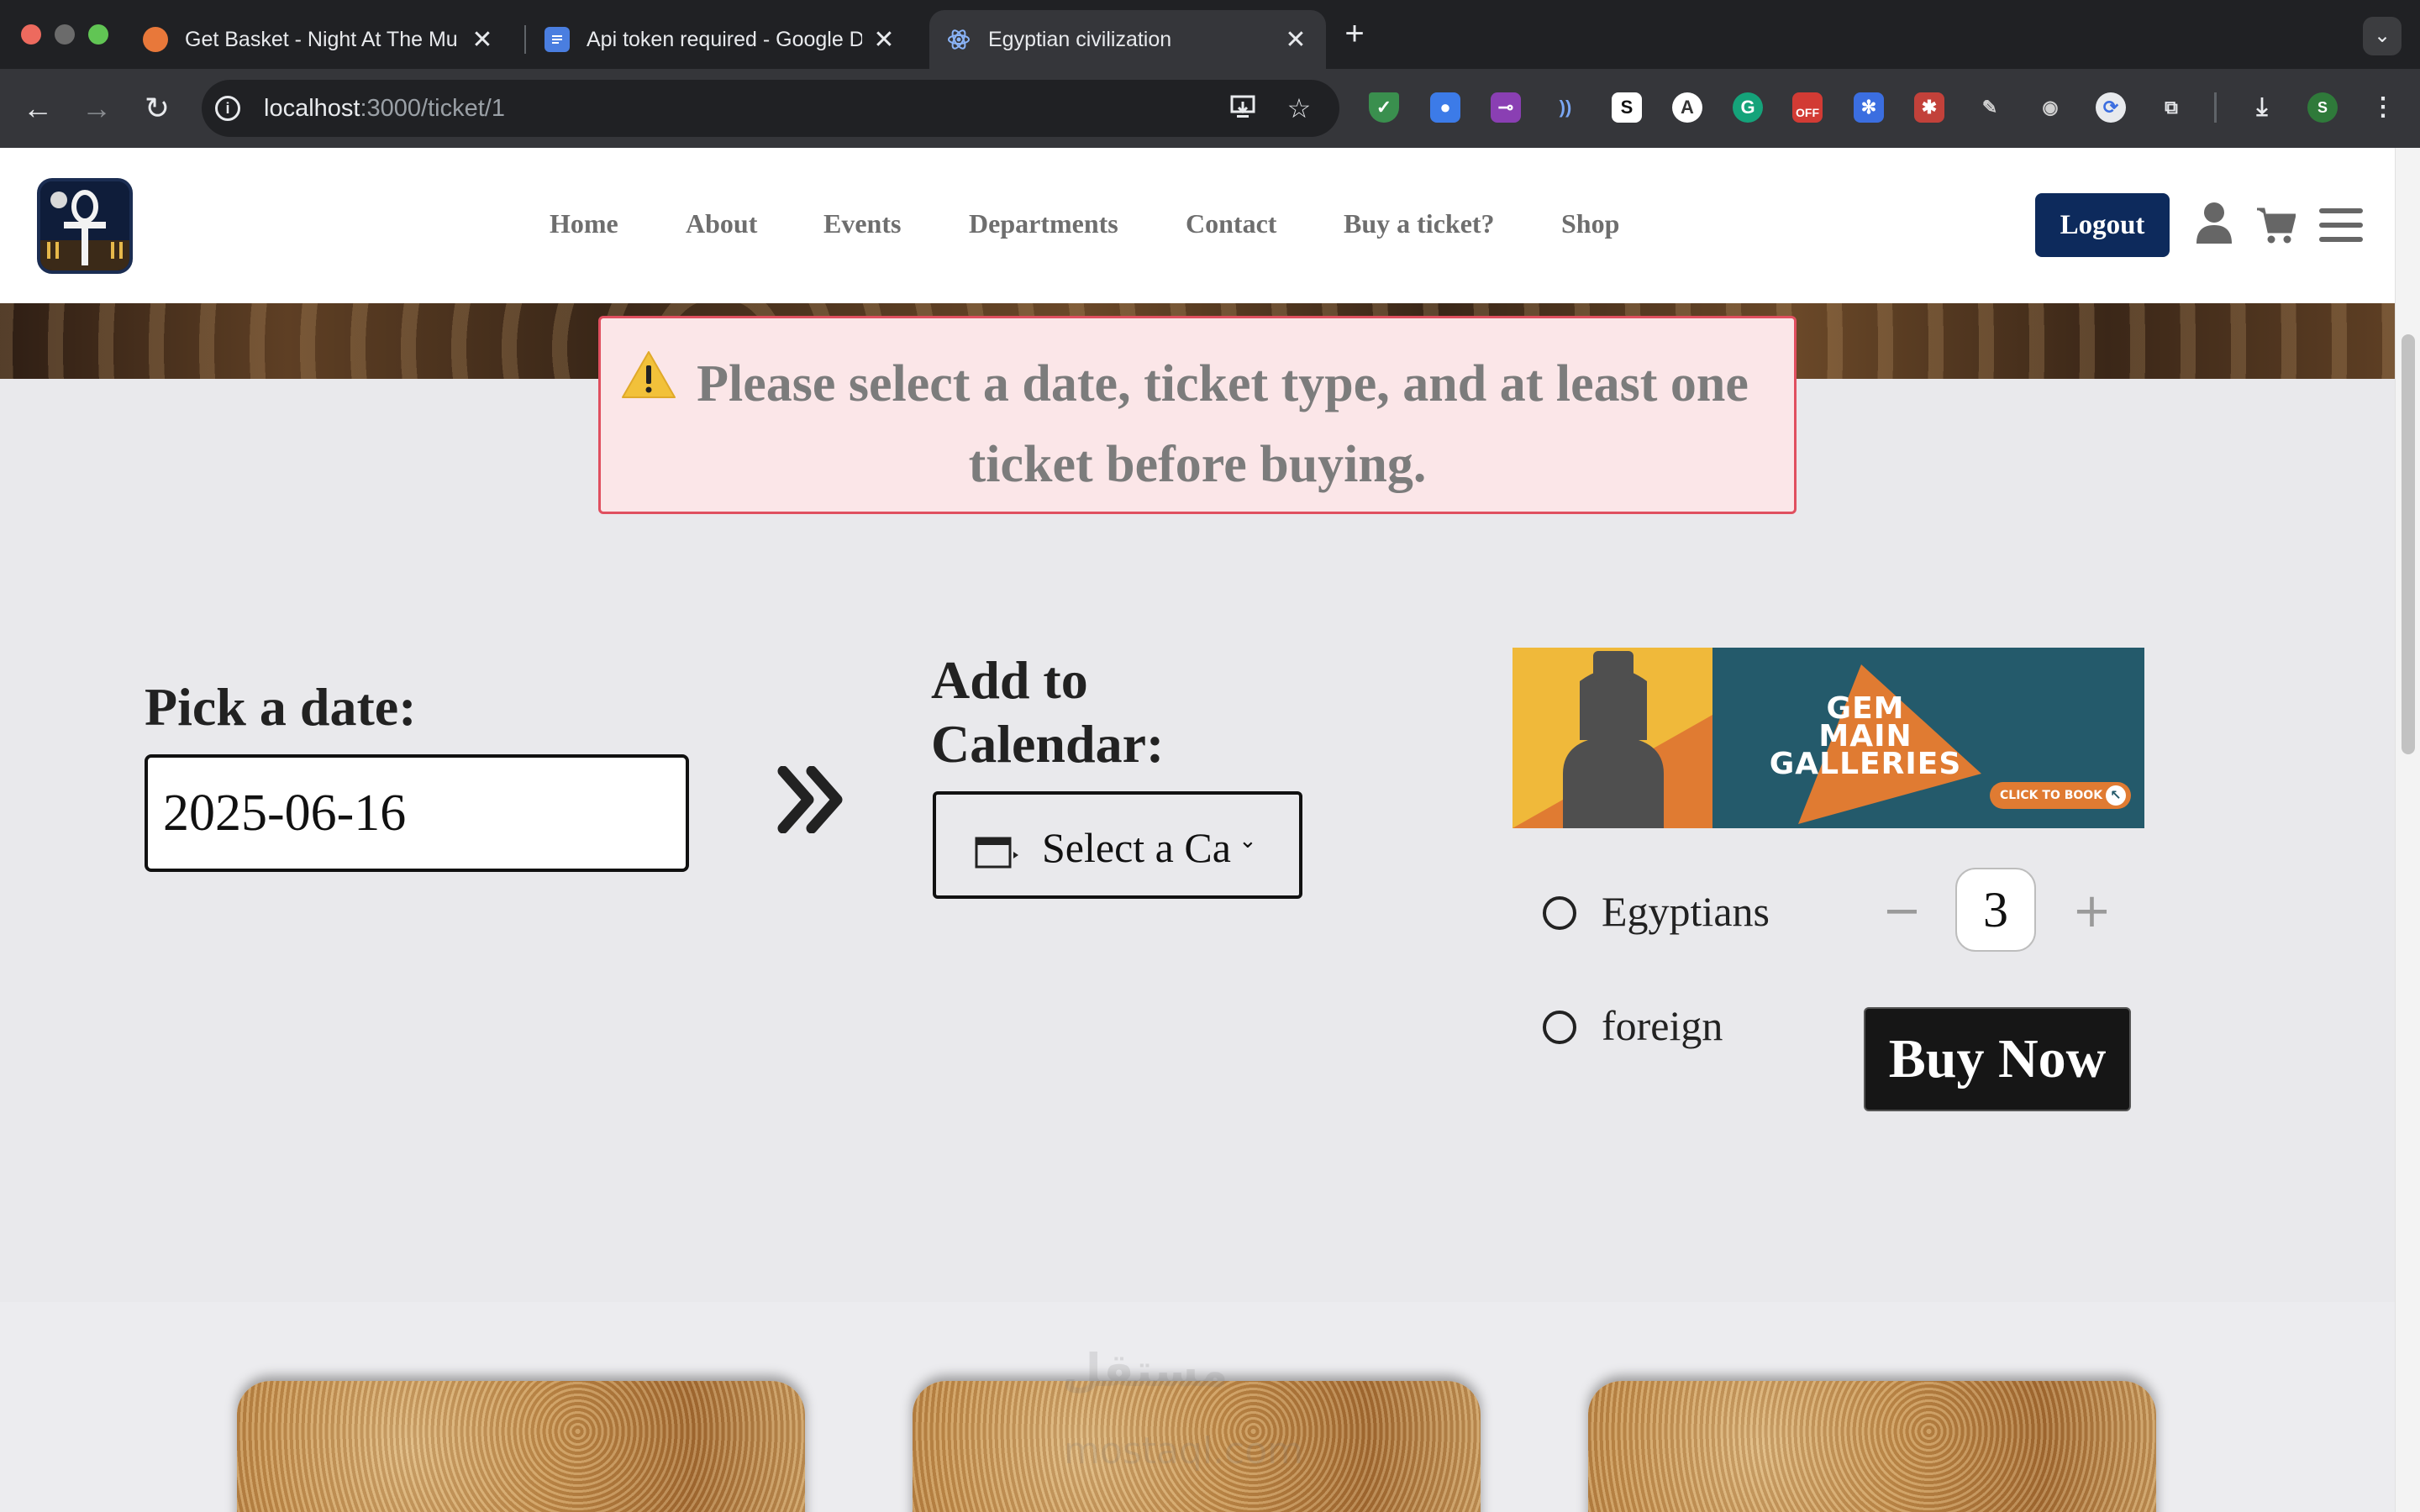 The width and height of the screenshot is (2420, 1512). What do you see at coordinates (1627, 107) in the screenshot?
I see `s-extension-icon: S` at bounding box center [1627, 107].